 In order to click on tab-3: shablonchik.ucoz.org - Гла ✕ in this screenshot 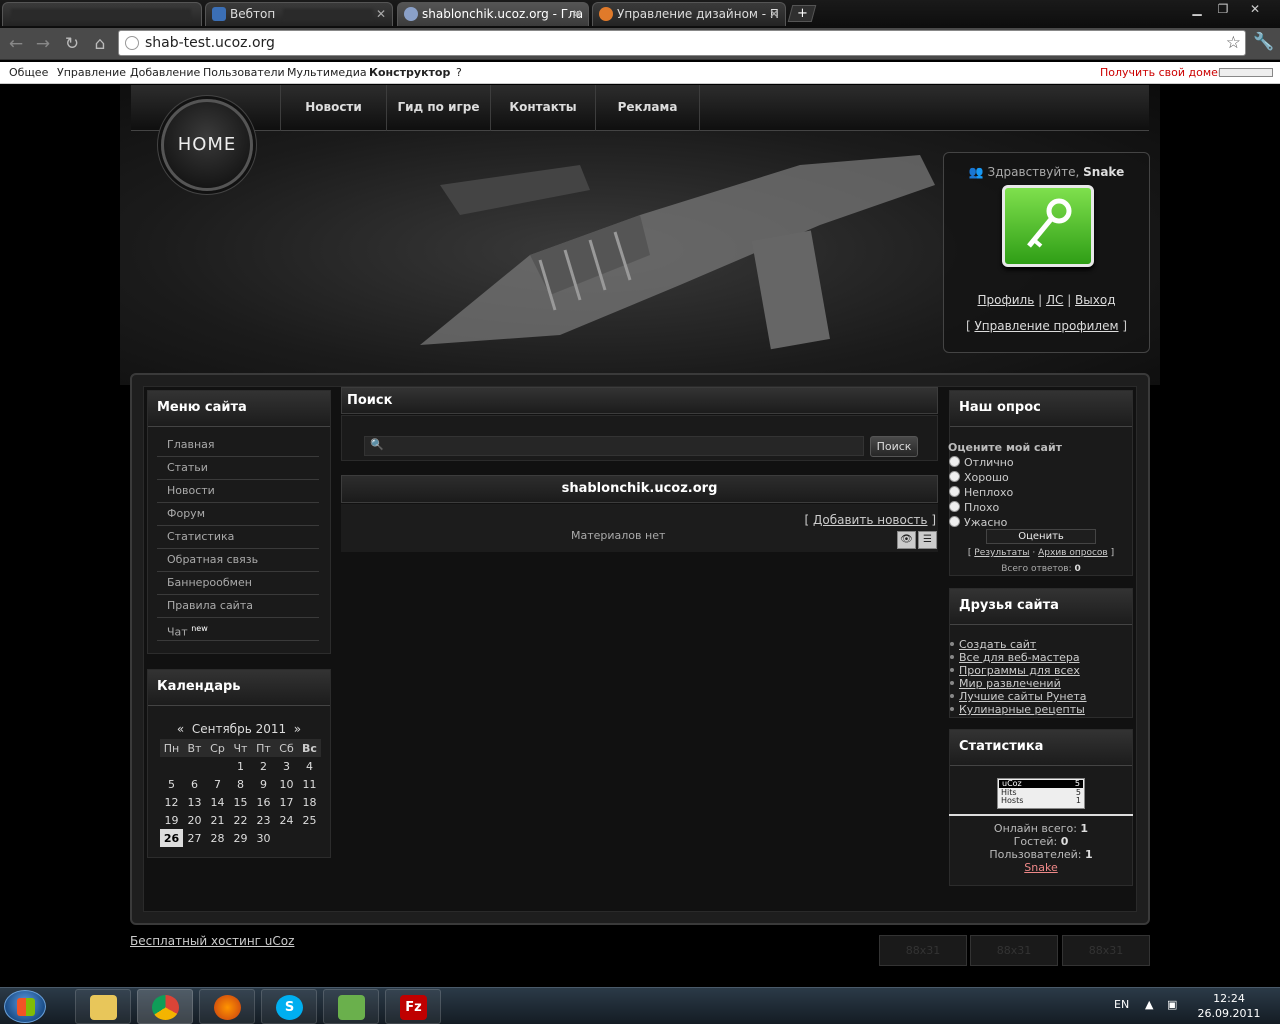, I will do `click(493, 14)`.